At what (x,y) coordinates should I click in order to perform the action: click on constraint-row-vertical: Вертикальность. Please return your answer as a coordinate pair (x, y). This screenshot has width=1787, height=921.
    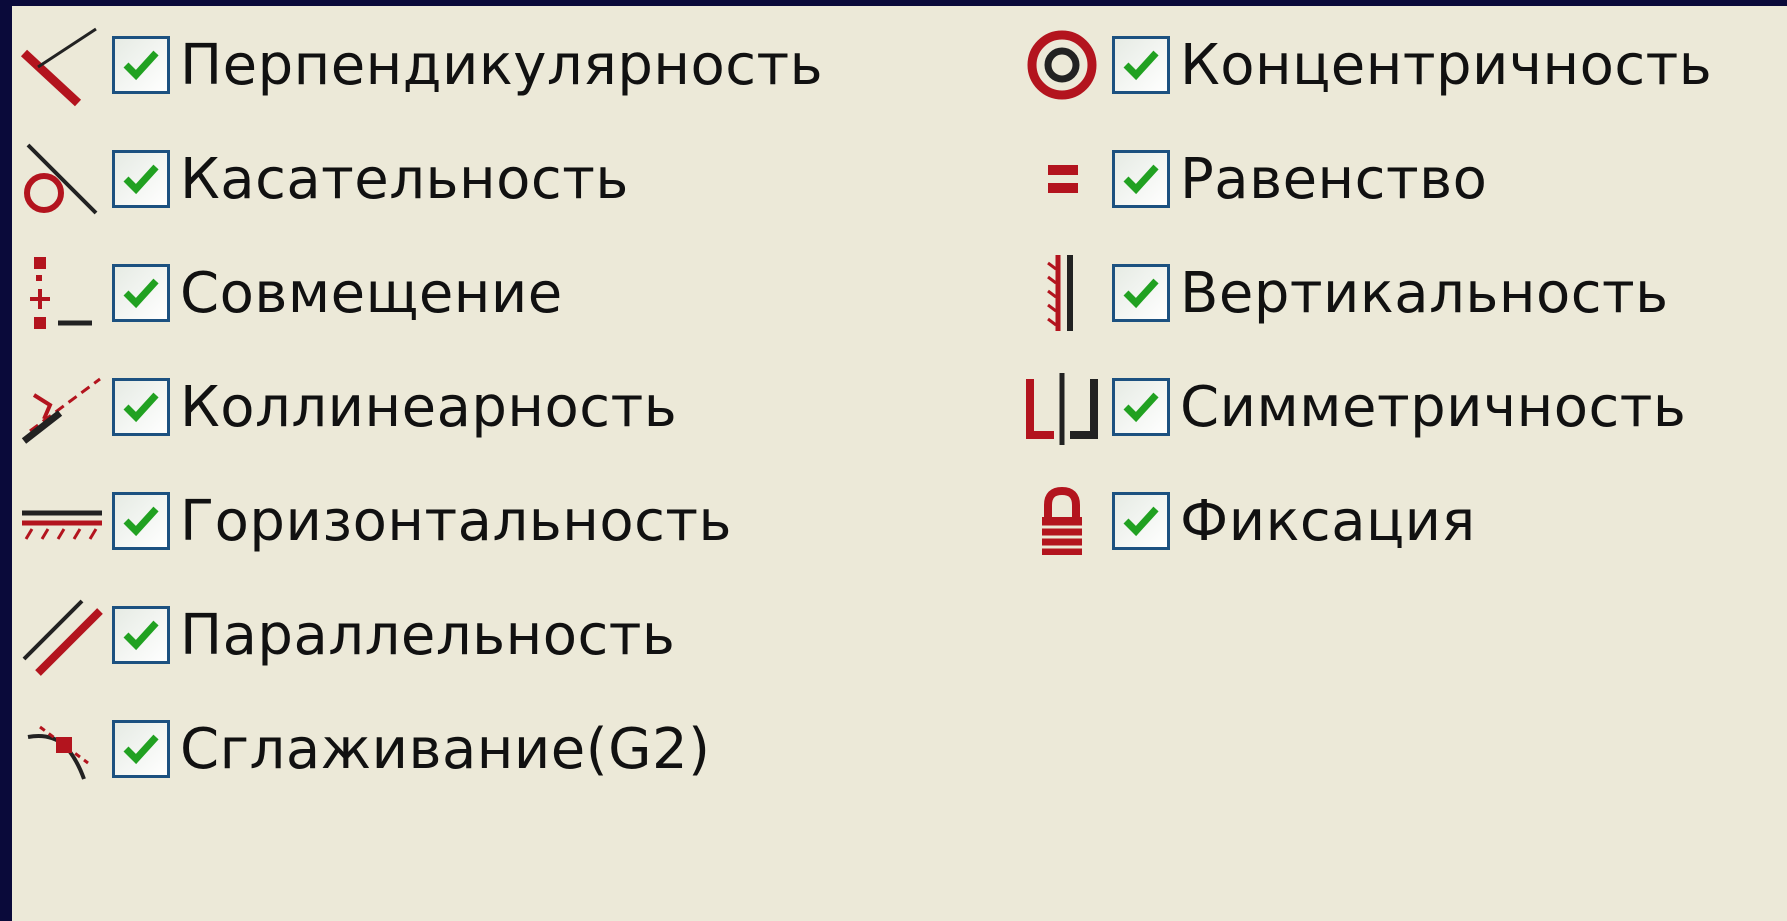
    Looking at the image, I should click on (1340, 293).